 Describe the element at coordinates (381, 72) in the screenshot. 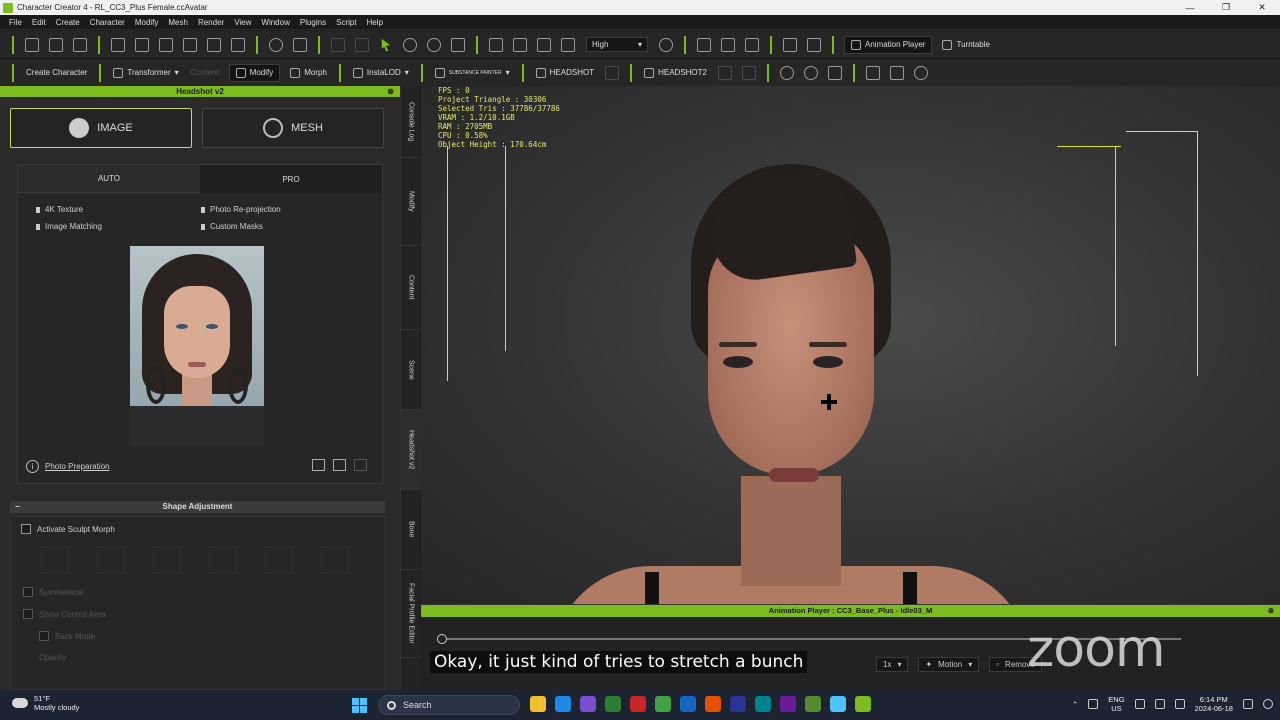

I see `instalod-button: InstaLOD ▾` at that location.